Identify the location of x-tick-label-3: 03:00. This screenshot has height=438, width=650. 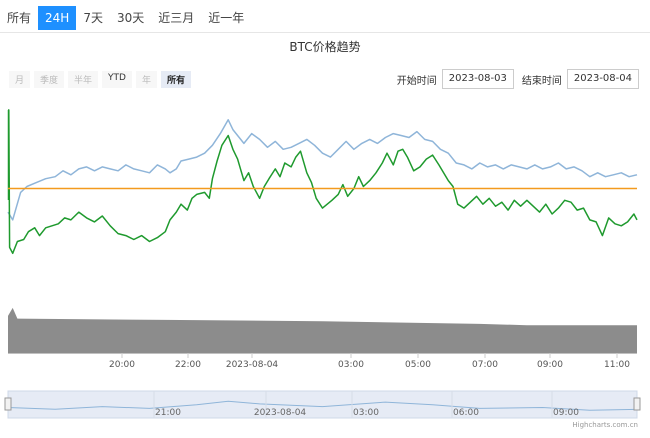
(351, 365).